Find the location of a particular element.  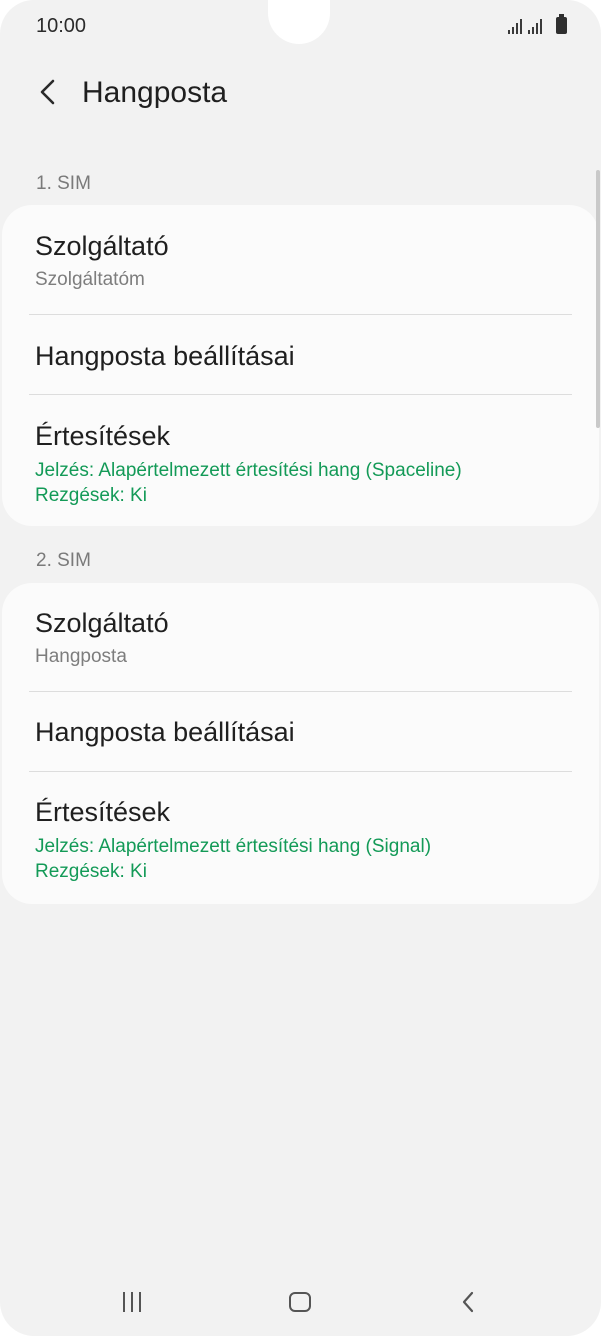

sim1-provider-item: Szolgáltató Szolgáltatóm is located at coordinates (300, 259).